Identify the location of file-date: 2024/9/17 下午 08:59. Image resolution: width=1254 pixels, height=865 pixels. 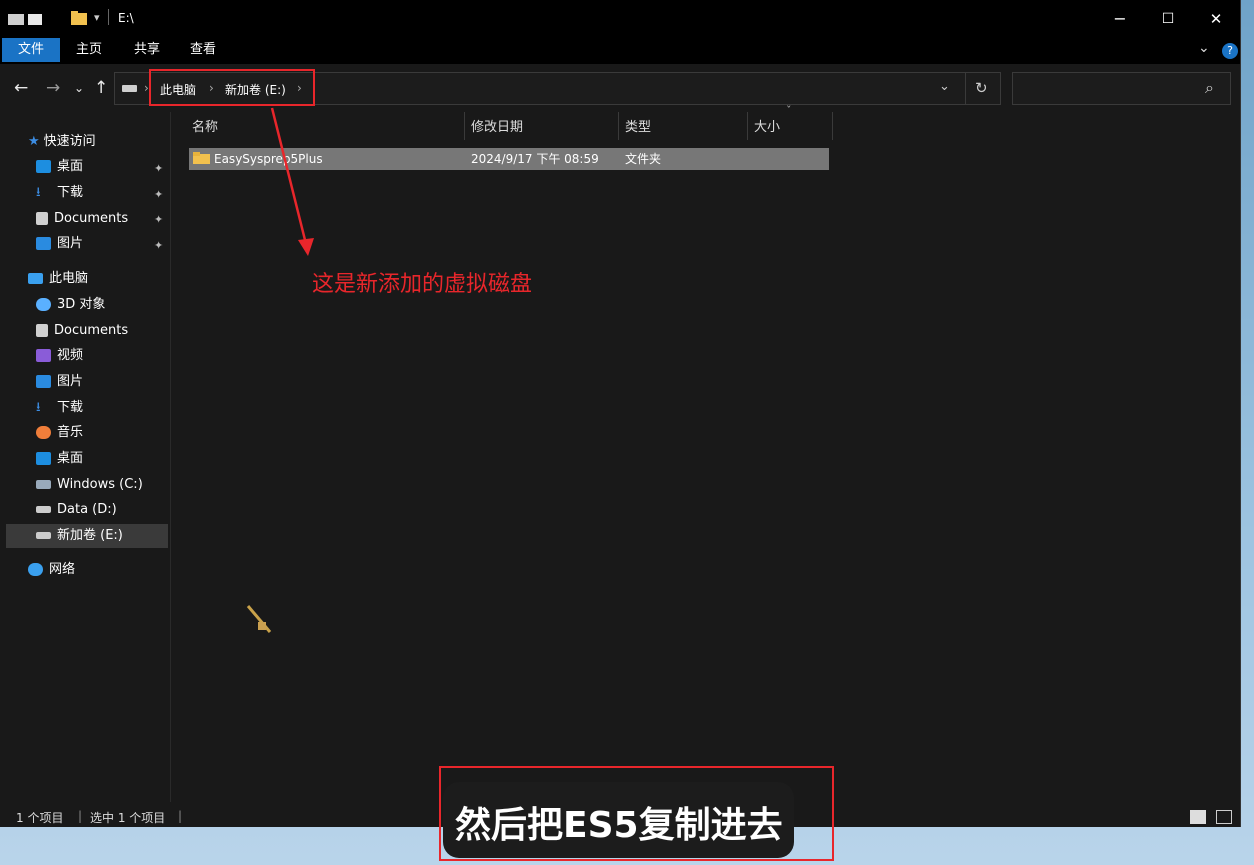
(535, 159).